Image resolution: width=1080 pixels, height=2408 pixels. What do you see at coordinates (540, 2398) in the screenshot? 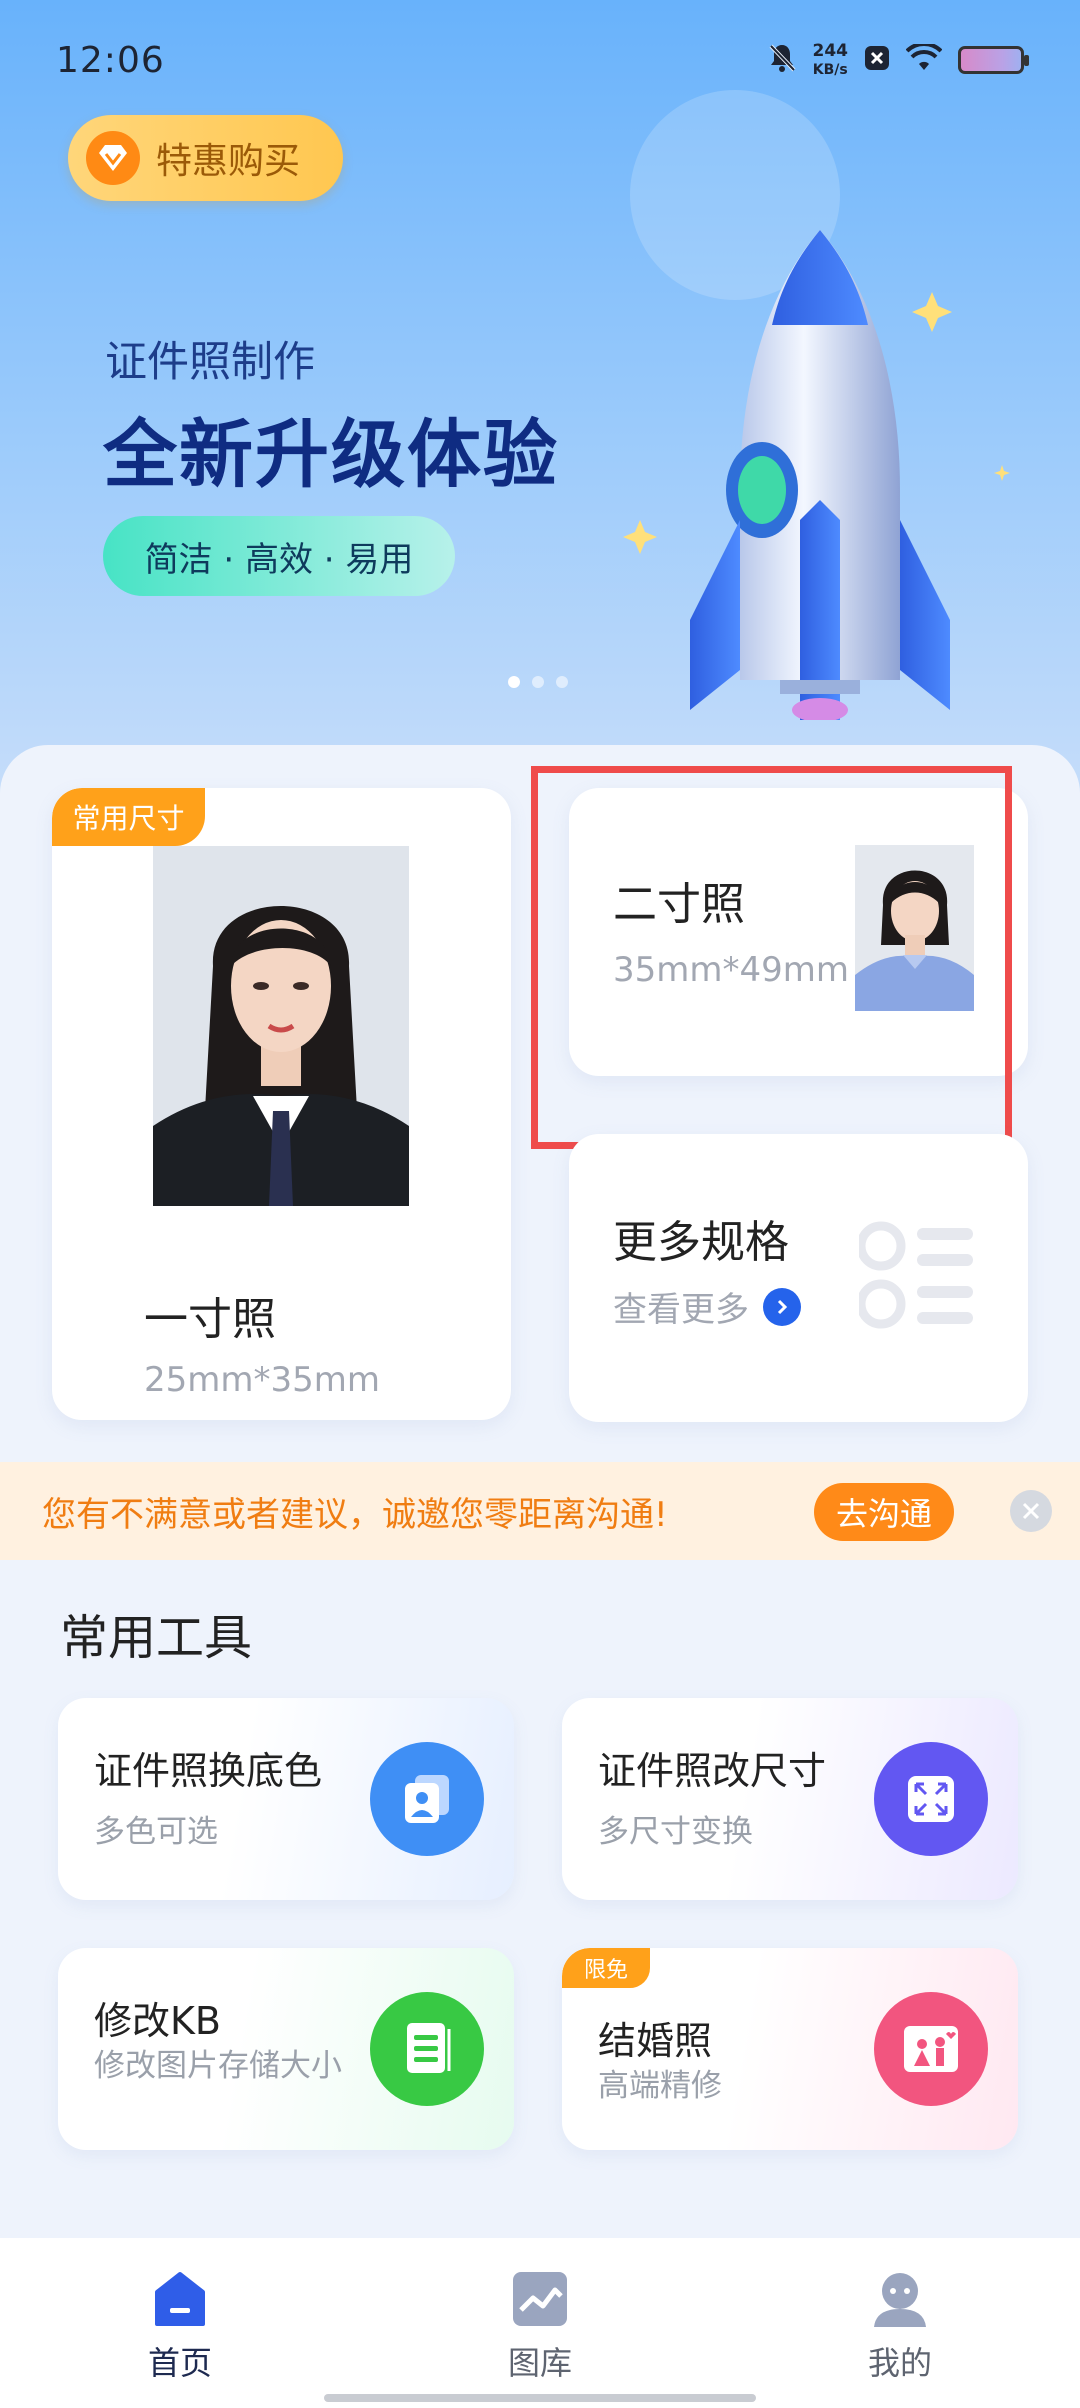
I see `home-indicator` at bounding box center [540, 2398].